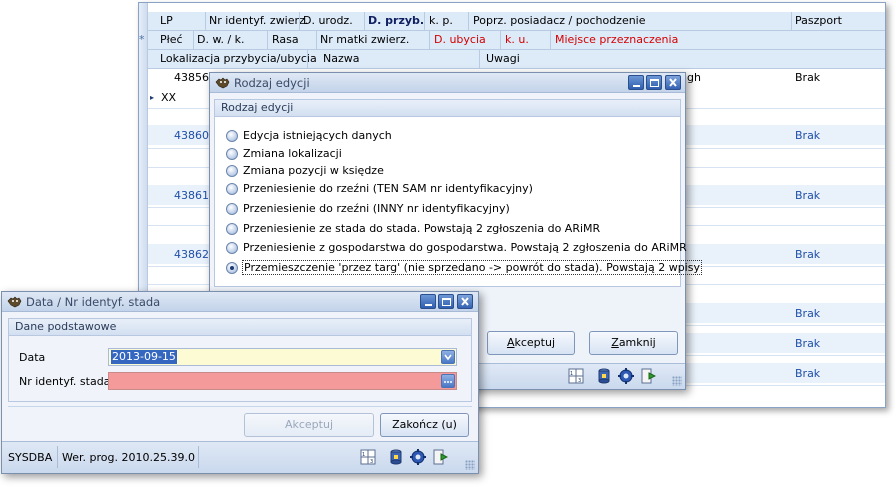  What do you see at coordinates (191, 135) in the screenshot?
I see `record-lp: 43860` at bounding box center [191, 135].